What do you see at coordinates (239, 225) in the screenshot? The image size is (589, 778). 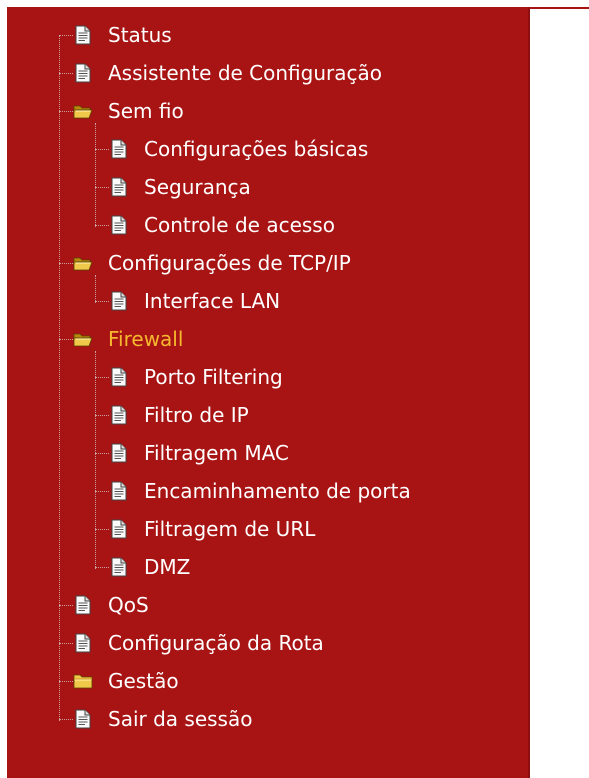 I see `menu-item-wireless-access-control-label: Controle de acesso` at bounding box center [239, 225].